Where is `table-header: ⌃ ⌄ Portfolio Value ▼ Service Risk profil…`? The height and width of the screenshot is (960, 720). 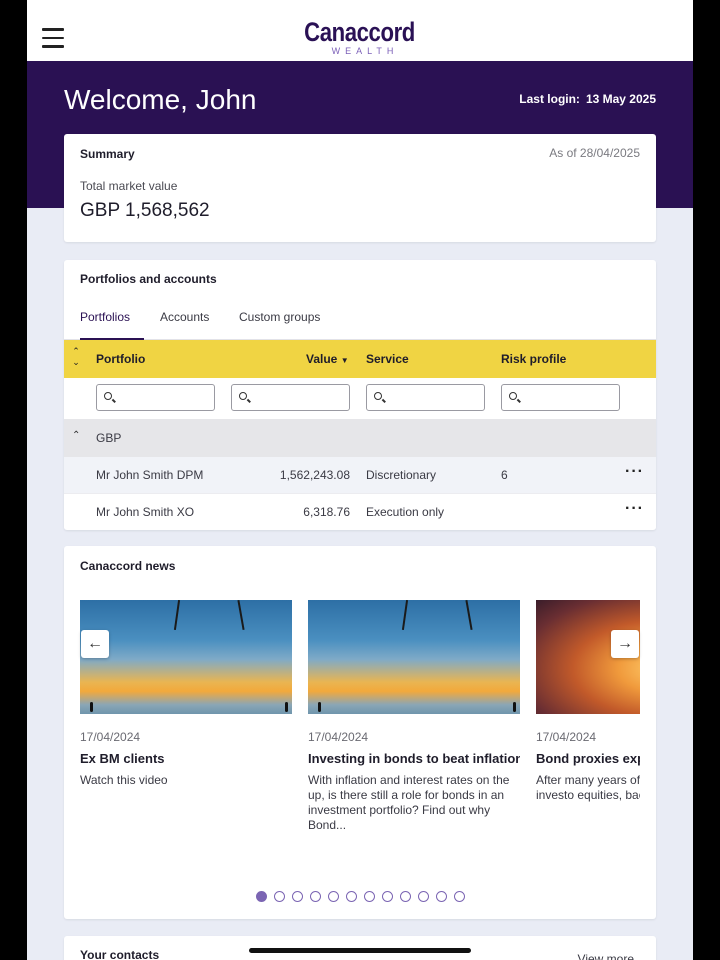 table-header: ⌃ ⌄ Portfolio Value ▼ Service Risk profil… is located at coordinates (360, 359).